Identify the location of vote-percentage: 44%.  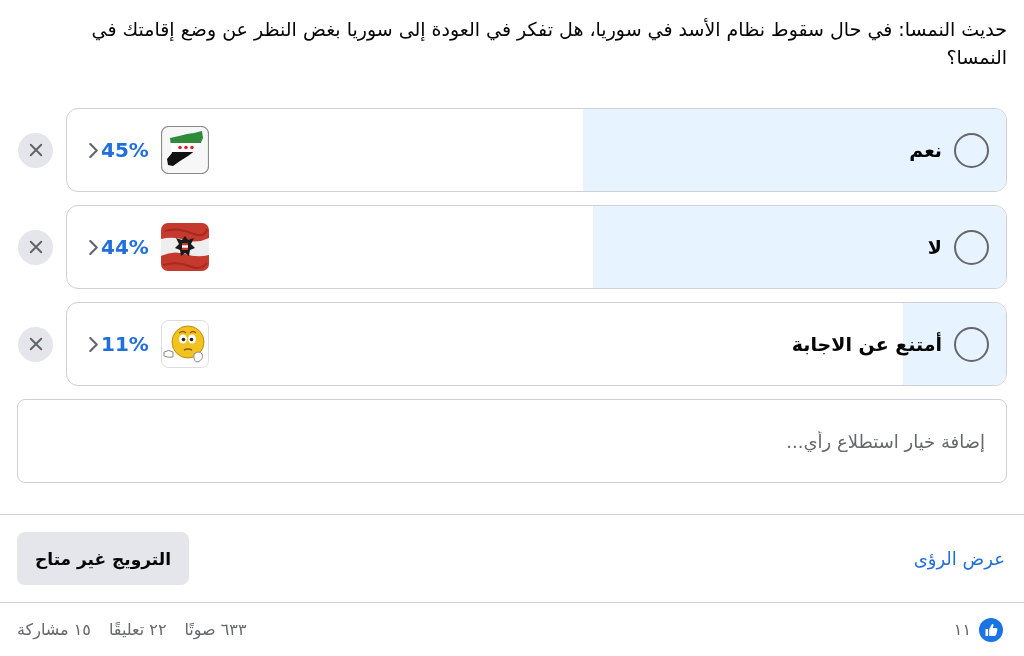
(125, 247).